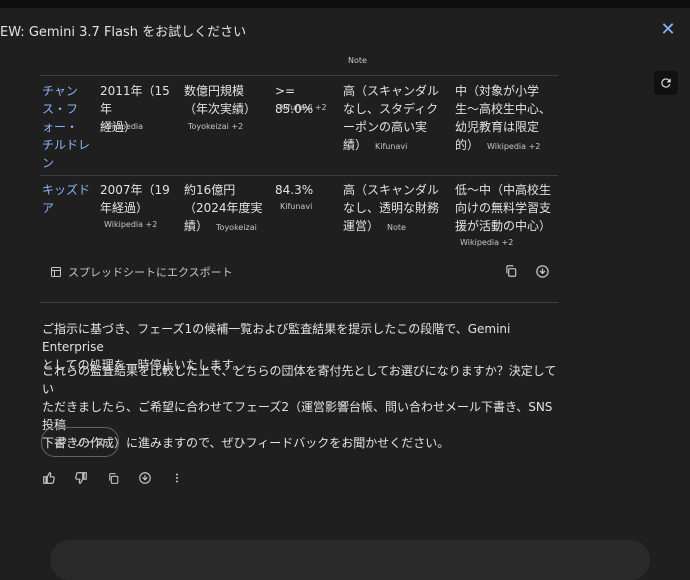 The width and height of the screenshot is (690, 580). I want to click on panel-header: EW: Gemini 3.7 Flash をお試しください ✕, so click(345, 30).